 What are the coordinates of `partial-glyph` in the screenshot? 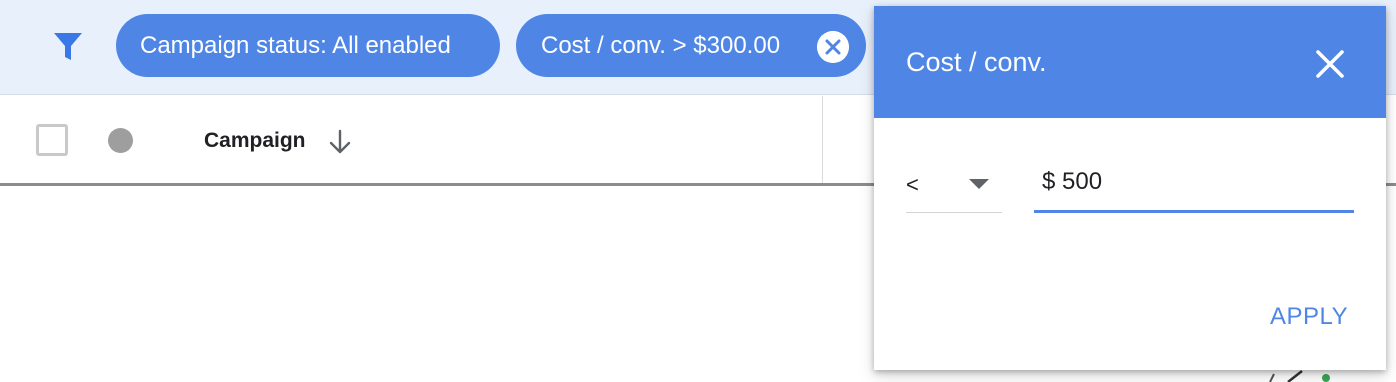 It's located at (1299, 376).